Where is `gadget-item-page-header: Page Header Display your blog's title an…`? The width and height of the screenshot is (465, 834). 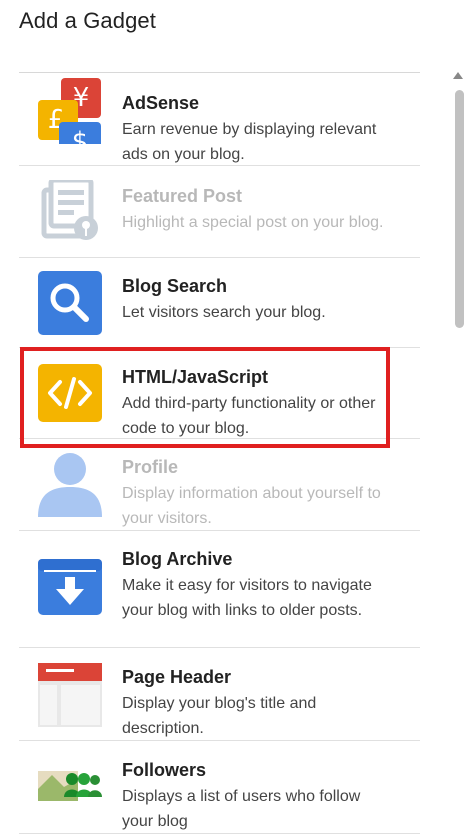 gadget-item-page-header: Page Header Display your blog's title an… is located at coordinates (219, 694).